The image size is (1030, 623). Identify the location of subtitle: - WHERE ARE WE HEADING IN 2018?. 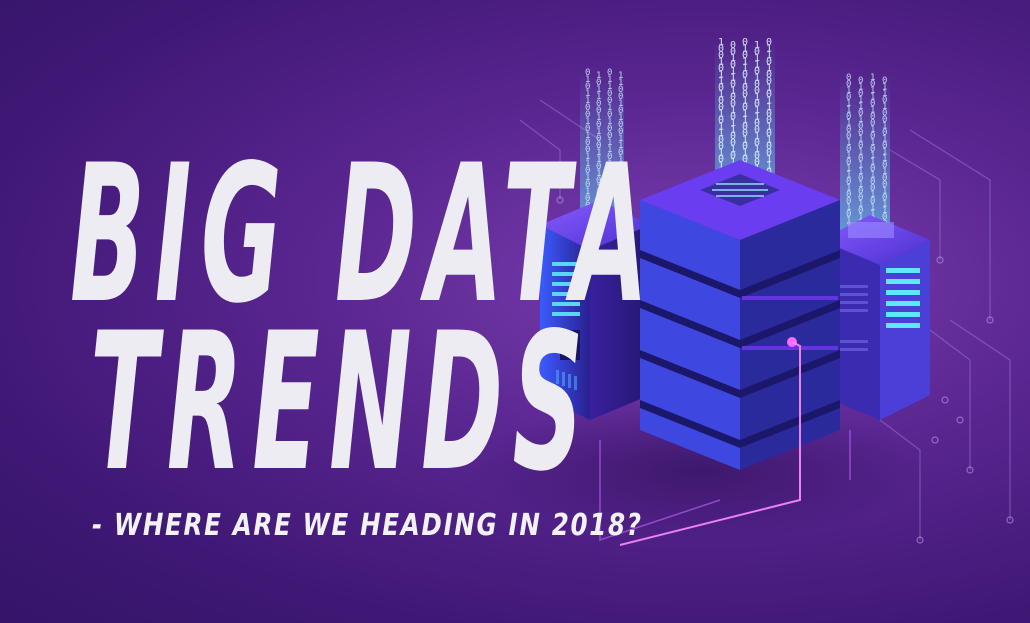
(367, 525).